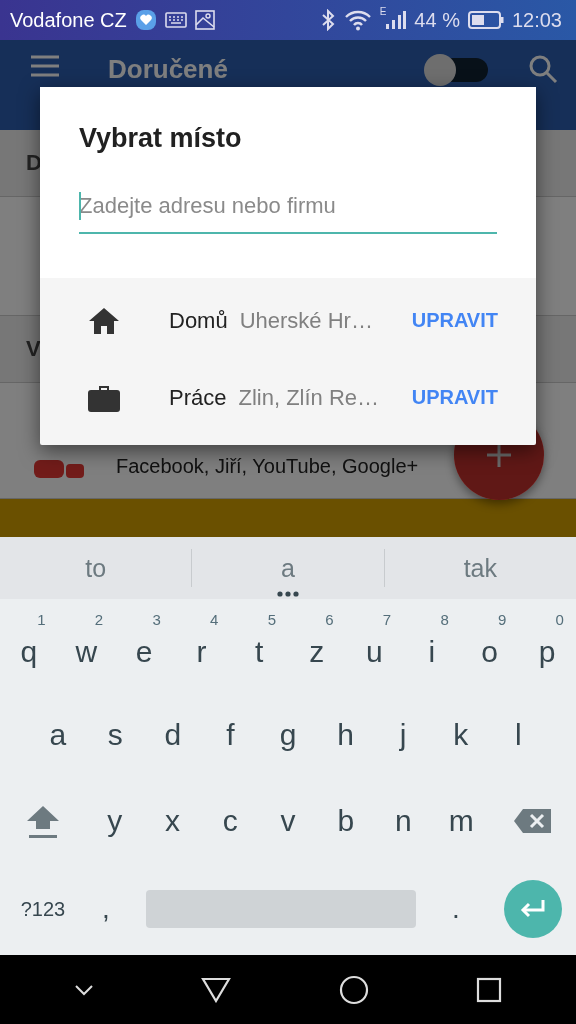  Describe the element at coordinates (485, 20) in the screenshot. I see `battery-icon` at that location.